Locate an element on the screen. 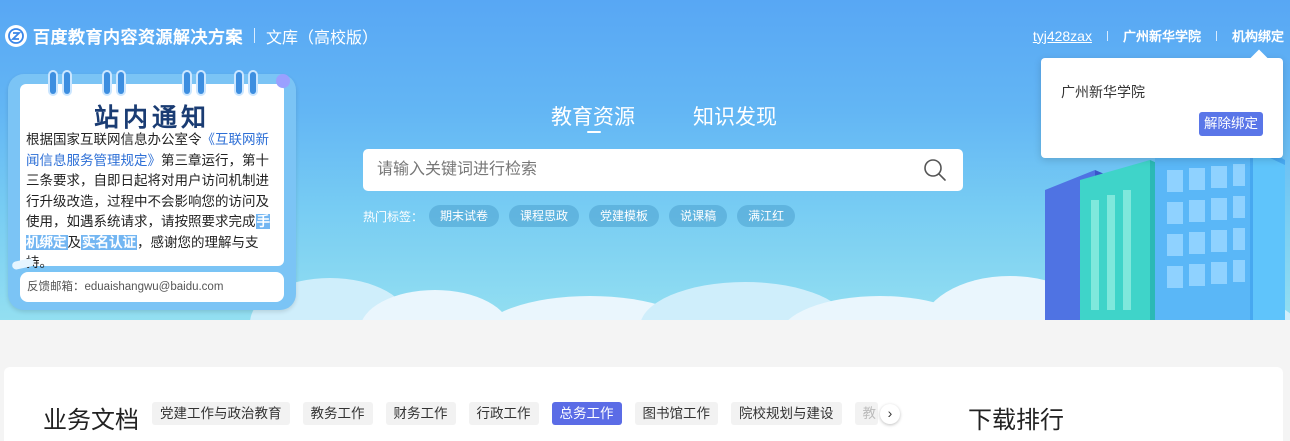 The width and height of the screenshot is (1290, 441). bind-popover: 广州新华学院 解除绑定 is located at coordinates (1162, 108).